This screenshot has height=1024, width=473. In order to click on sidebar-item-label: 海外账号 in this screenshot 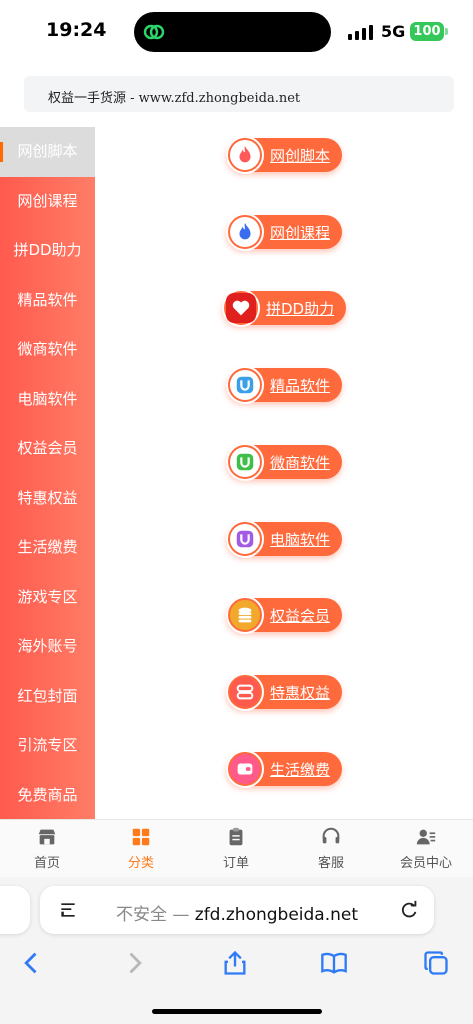, I will do `click(47, 646)`.